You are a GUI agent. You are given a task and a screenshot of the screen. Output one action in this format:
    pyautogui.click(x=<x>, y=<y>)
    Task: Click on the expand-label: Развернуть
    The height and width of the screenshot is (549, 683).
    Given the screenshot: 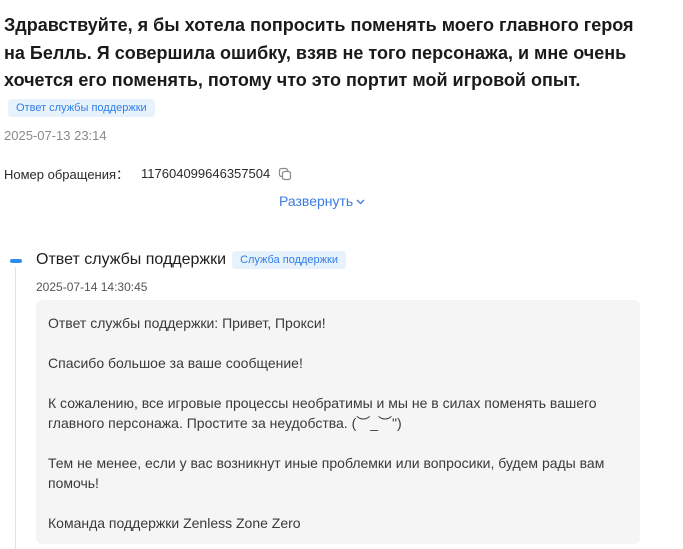 What is the action you would take?
    pyautogui.click(x=316, y=201)
    